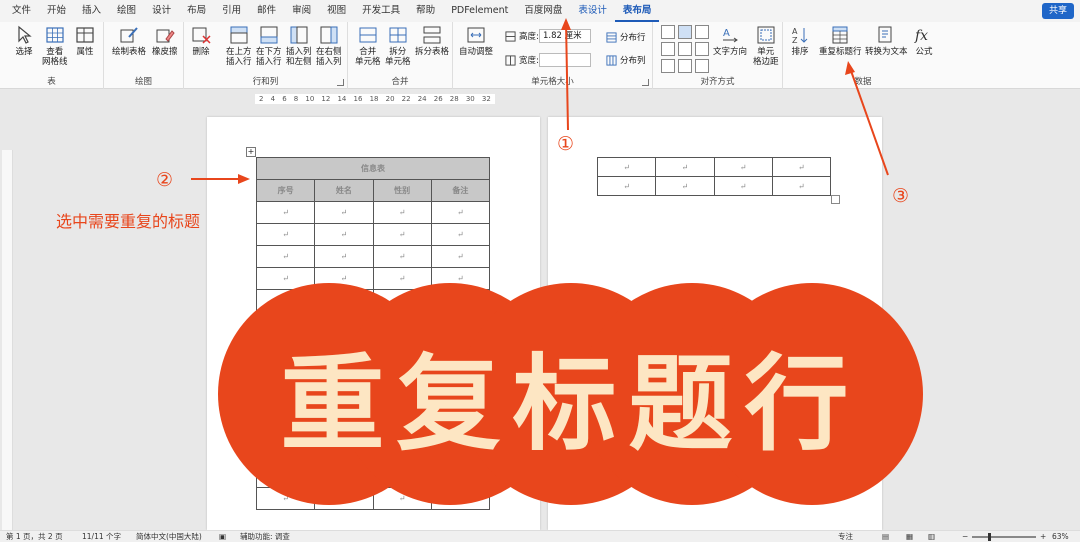 This screenshot has width=1080, height=542. What do you see at coordinates (169, 536) in the screenshot?
I see `language-indicator: 简体中文(中国大陆)` at bounding box center [169, 536].